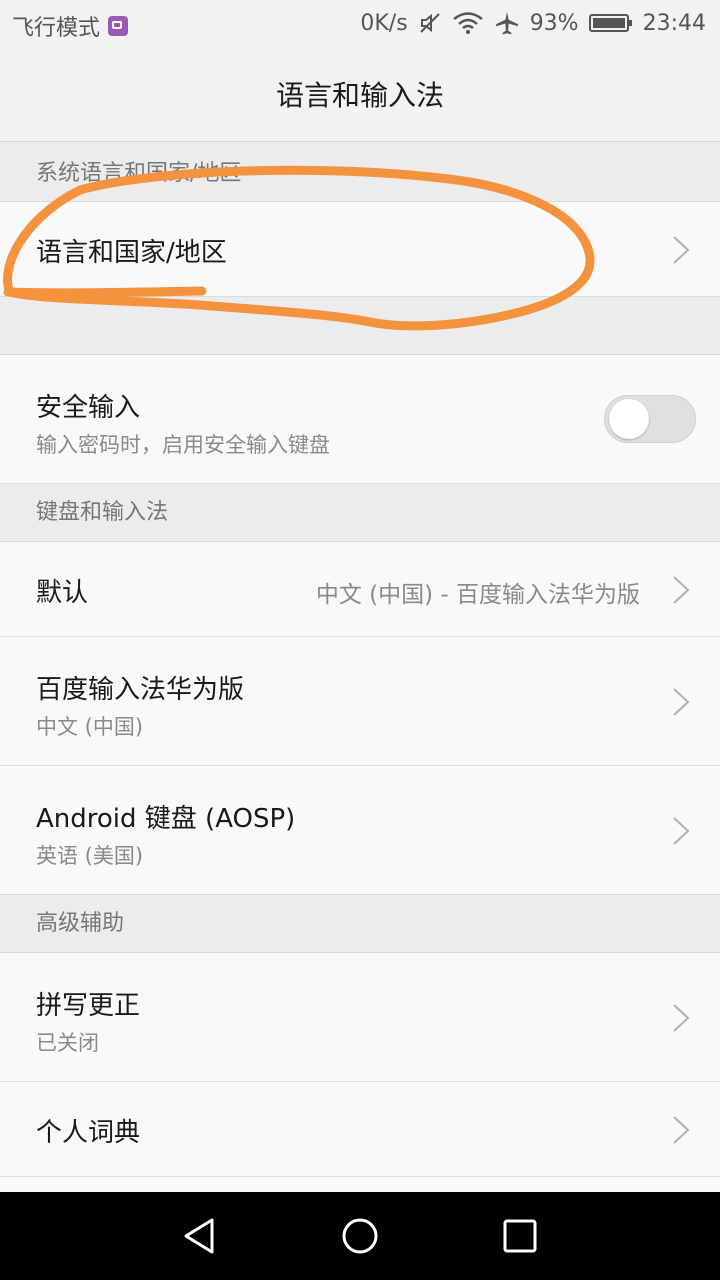  What do you see at coordinates (62, 593) in the screenshot?
I see `default-input-label: 默认` at bounding box center [62, 593].